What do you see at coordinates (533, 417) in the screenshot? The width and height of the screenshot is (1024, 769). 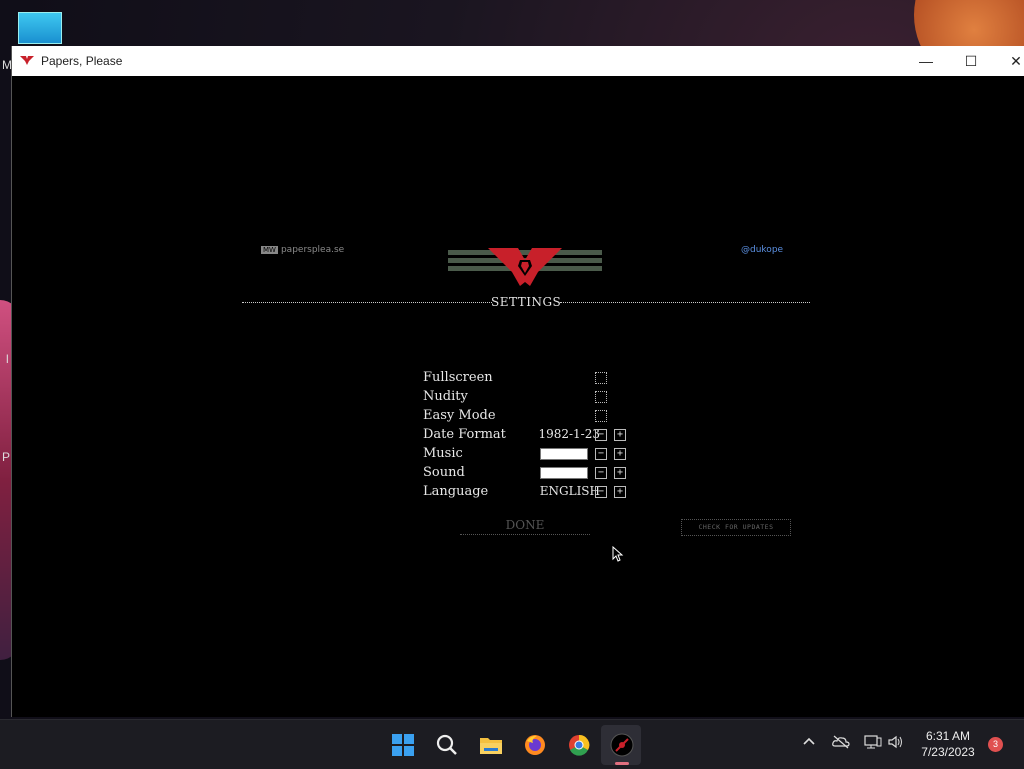 I see `setting-row-easy-mode: Easy Mode` at bounding box center [533, 417].